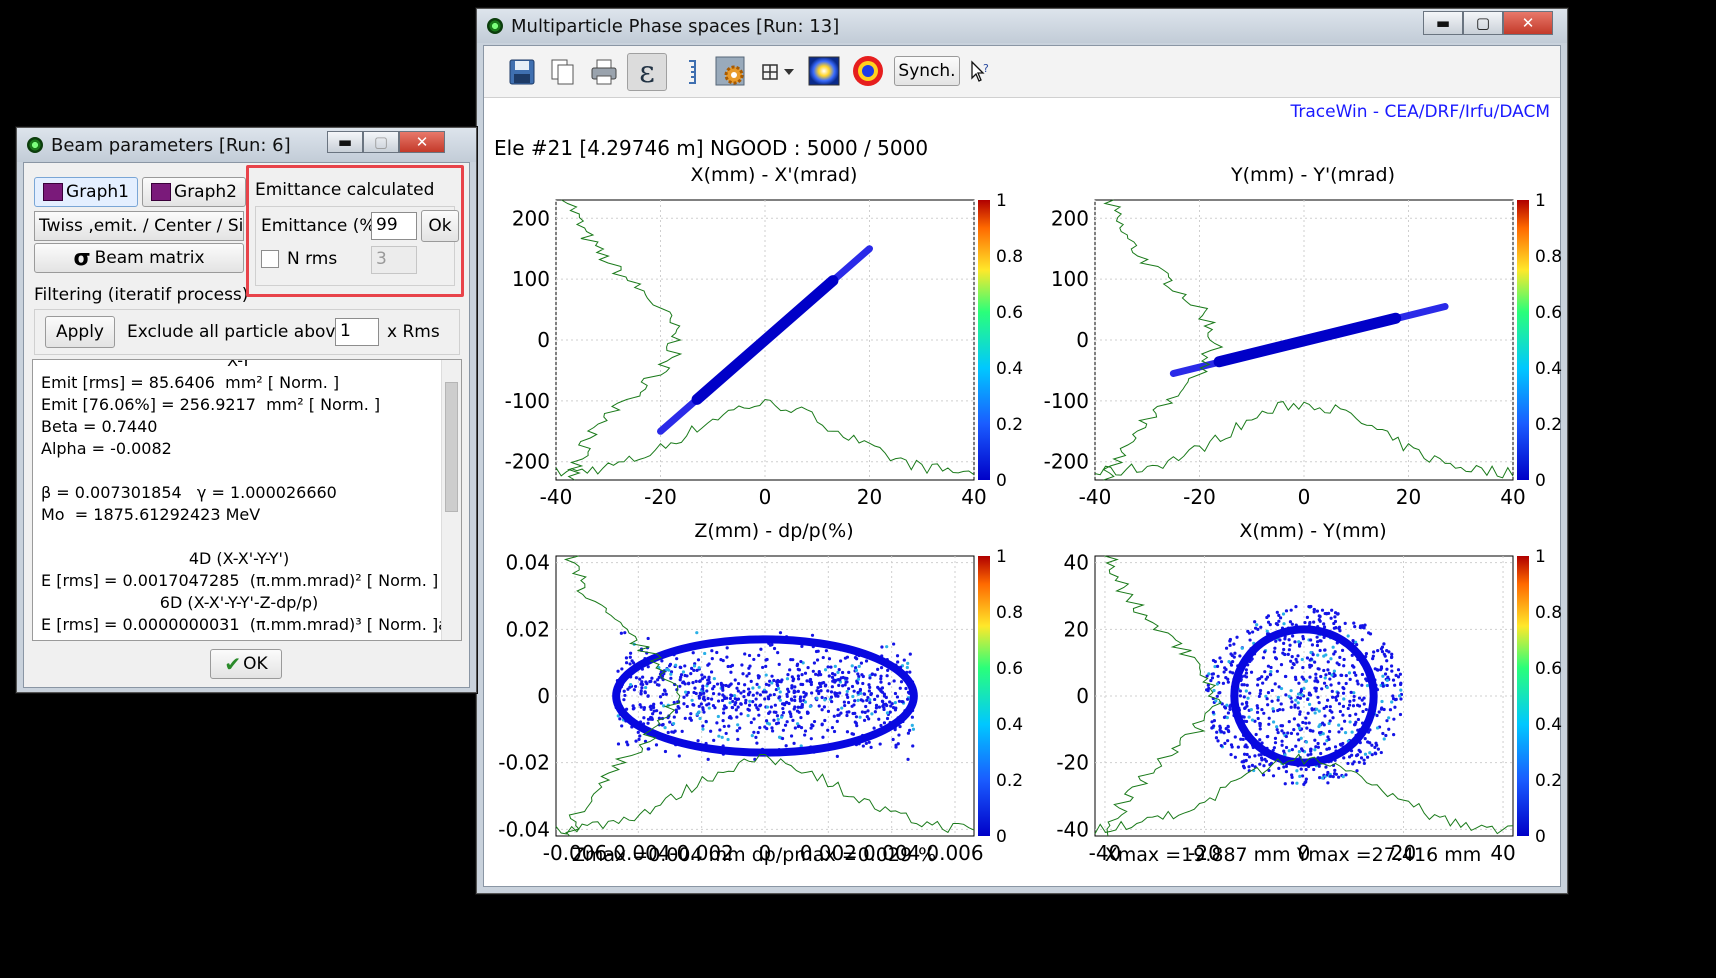 The height and width of the screenshot is (978, 1716). What do you see at coordinates (789, 72) in the screenshot?
I see `layout-dropdown-chevron-icon` at bounding box center [789, 72].